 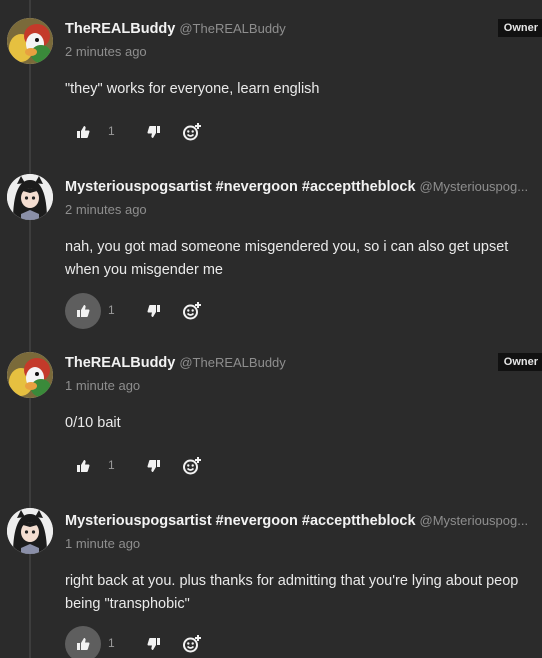 What do you see at coordinates (303, 423) in the screenshot?
I see `comment-text: 0/10 bait` at bounding box center [303, 423].